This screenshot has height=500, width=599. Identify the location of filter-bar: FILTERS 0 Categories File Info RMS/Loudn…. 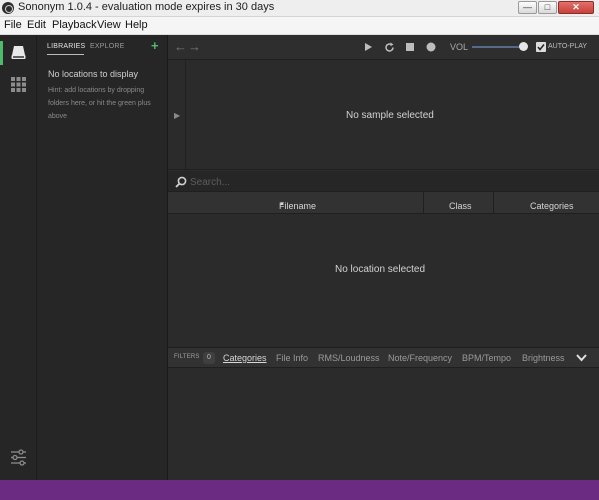
(383, 358).